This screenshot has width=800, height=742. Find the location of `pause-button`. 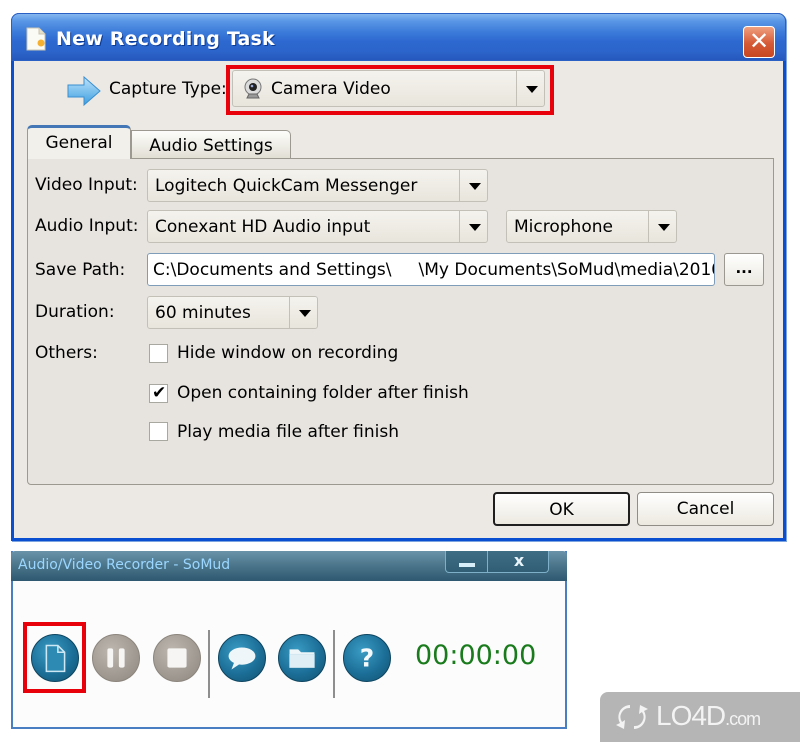

pause-button is located at coordinates (116, 658).